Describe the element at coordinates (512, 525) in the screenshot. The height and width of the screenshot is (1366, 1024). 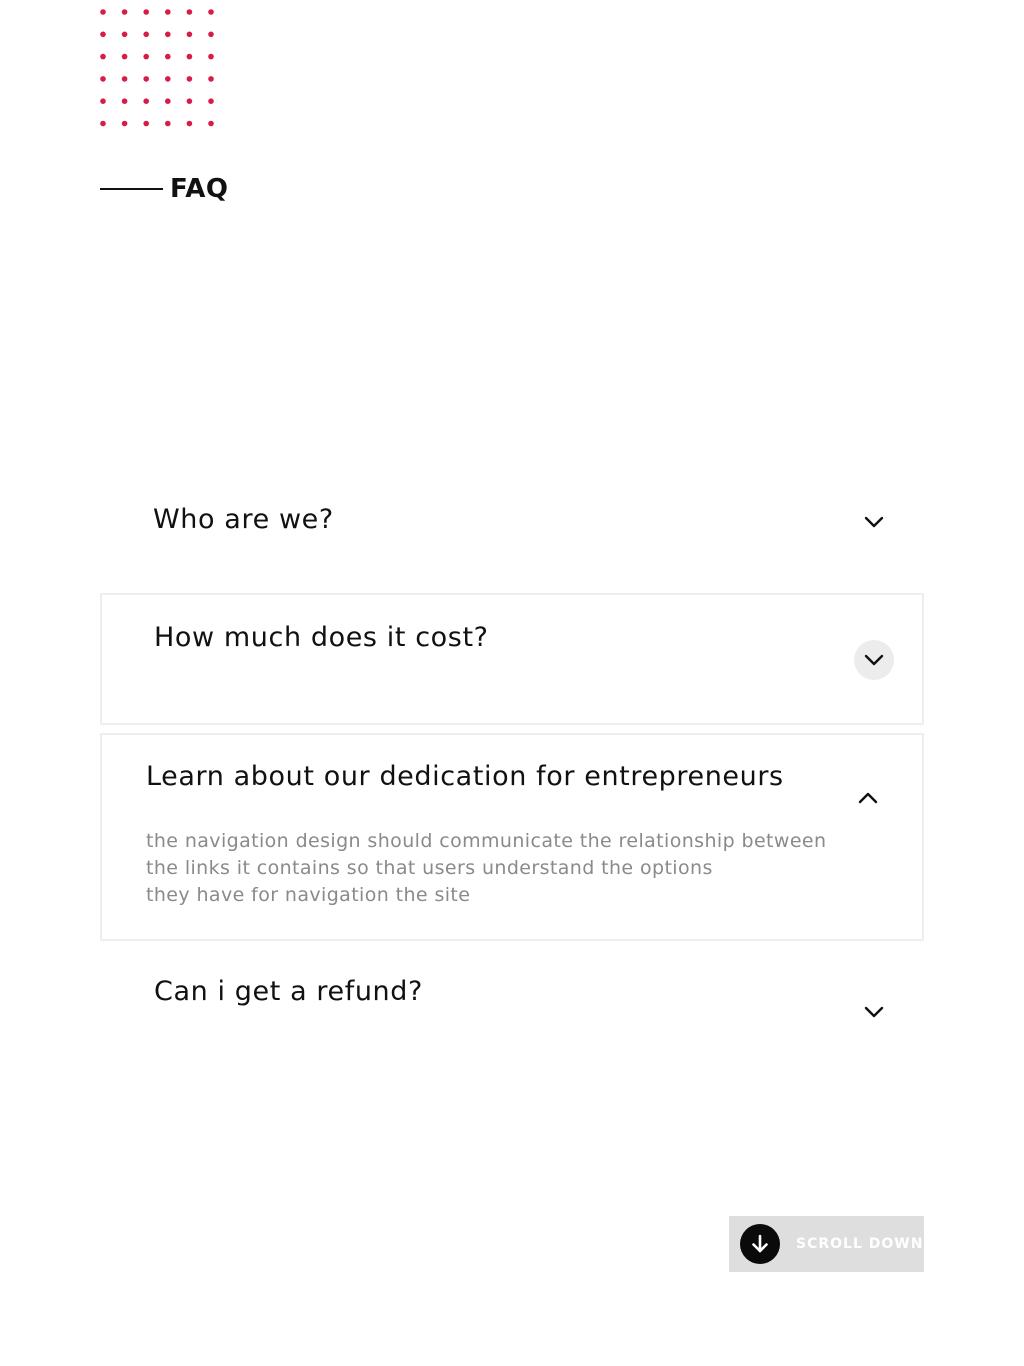
I see `faq-item-who-are-we: Who are we?` at that location.